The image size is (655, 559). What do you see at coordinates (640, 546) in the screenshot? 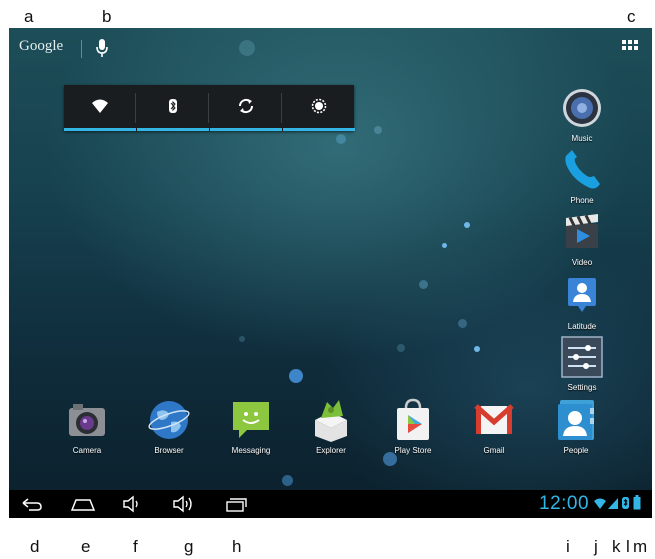
I see `callout-m: m` at bounding box center [640, 546].